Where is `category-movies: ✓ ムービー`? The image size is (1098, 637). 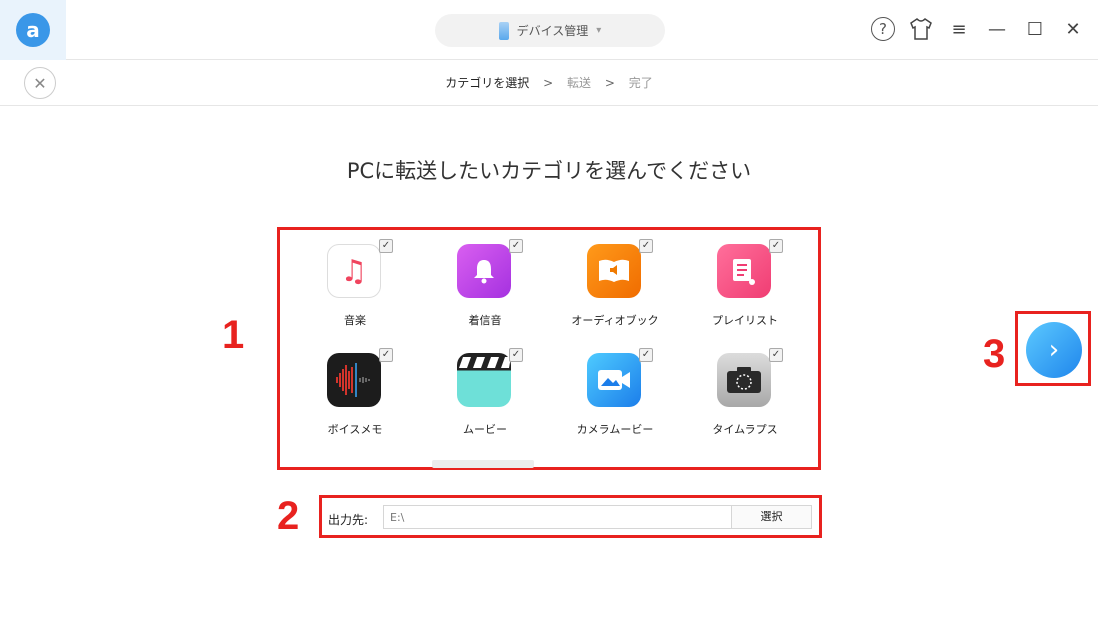 category-movies: ✓ ムービー is located at coordinates (485, 392).